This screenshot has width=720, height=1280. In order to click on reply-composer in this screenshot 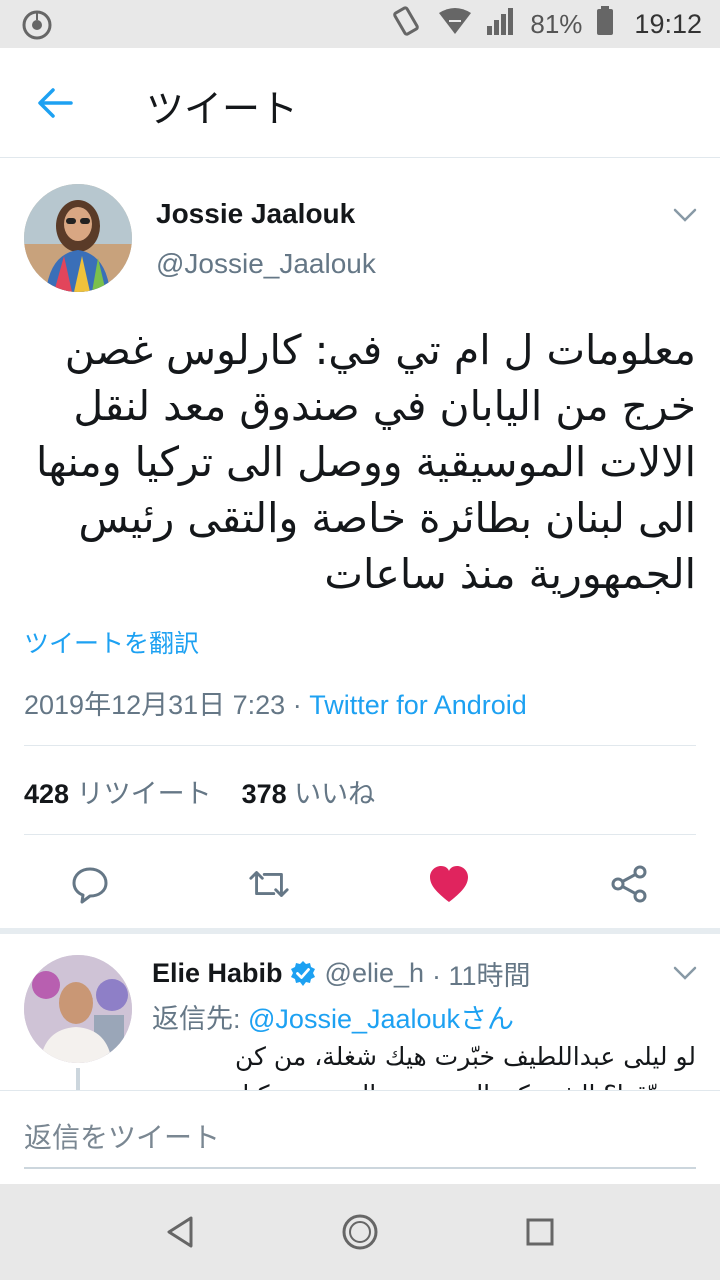, I will do `click(360, 1137)`.